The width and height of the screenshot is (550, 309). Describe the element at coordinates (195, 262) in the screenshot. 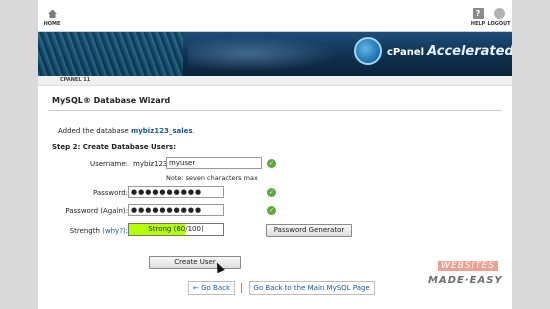

I see `create-user-button: Create User` at that location.